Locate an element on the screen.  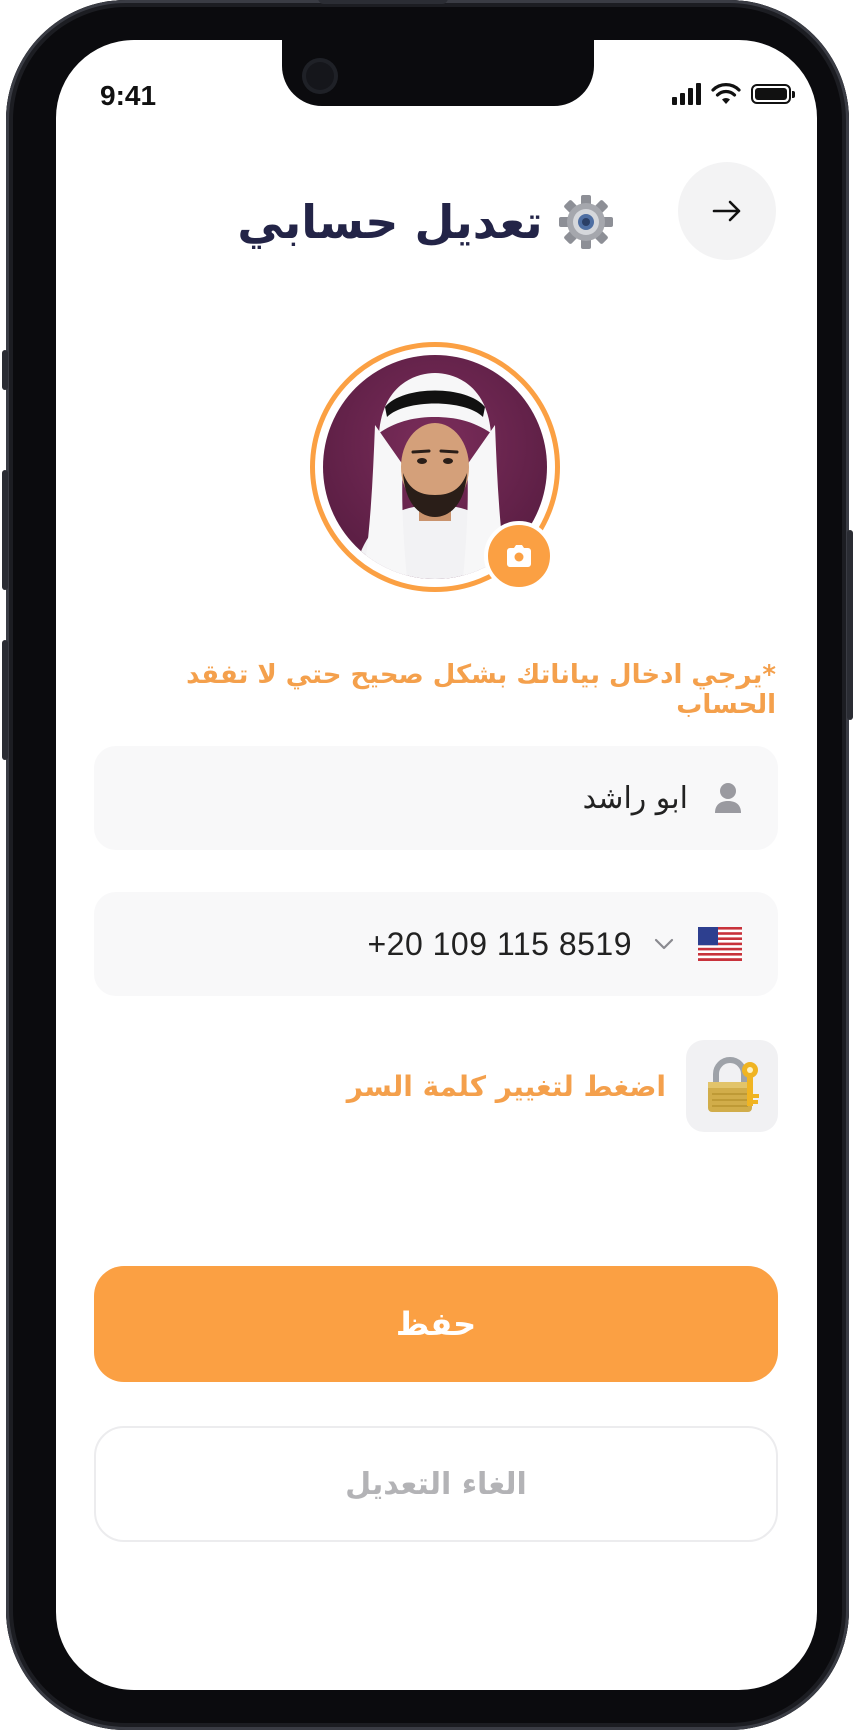
page-header: تعديل حسابي is located at coordinates (426, 222).